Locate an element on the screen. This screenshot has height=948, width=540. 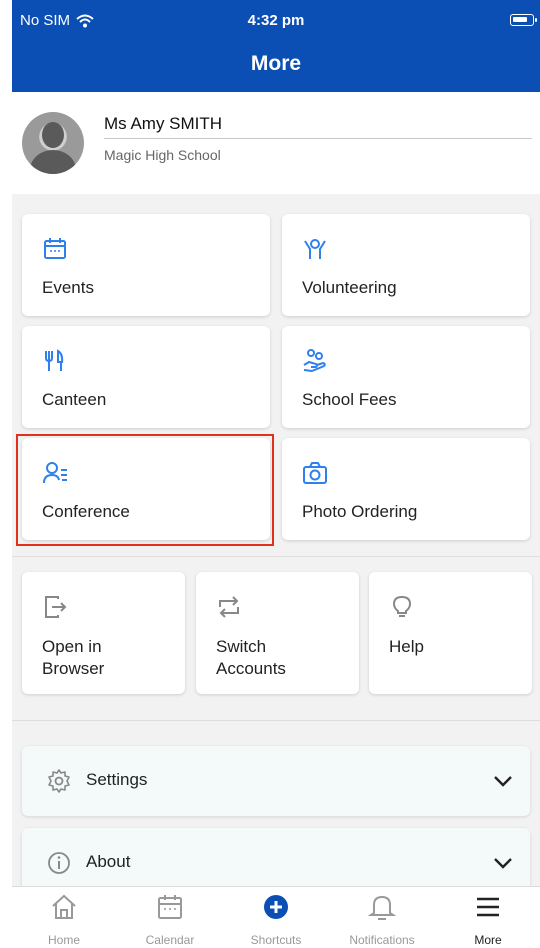
menu-icon is located at coordinates (488, 907).